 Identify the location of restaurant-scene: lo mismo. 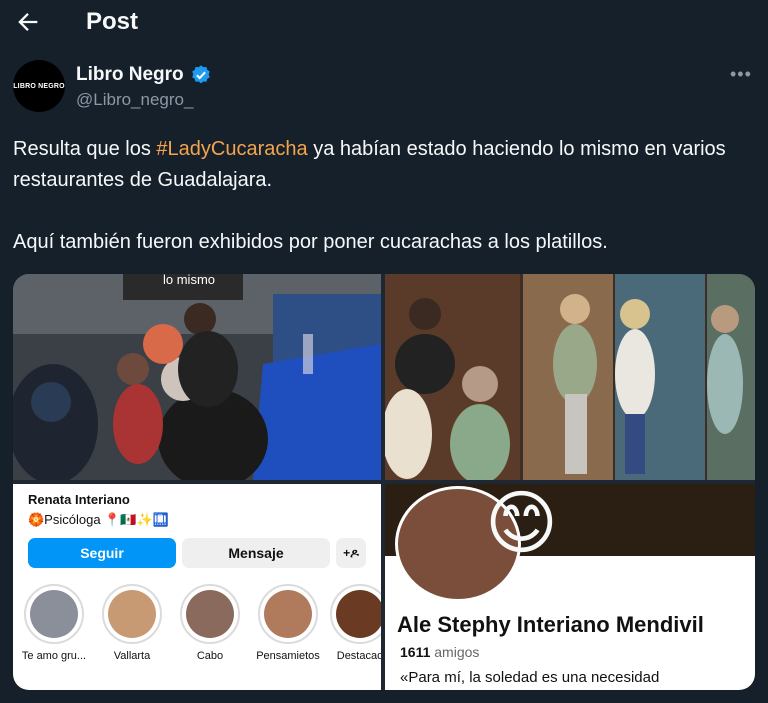
(197, 377).